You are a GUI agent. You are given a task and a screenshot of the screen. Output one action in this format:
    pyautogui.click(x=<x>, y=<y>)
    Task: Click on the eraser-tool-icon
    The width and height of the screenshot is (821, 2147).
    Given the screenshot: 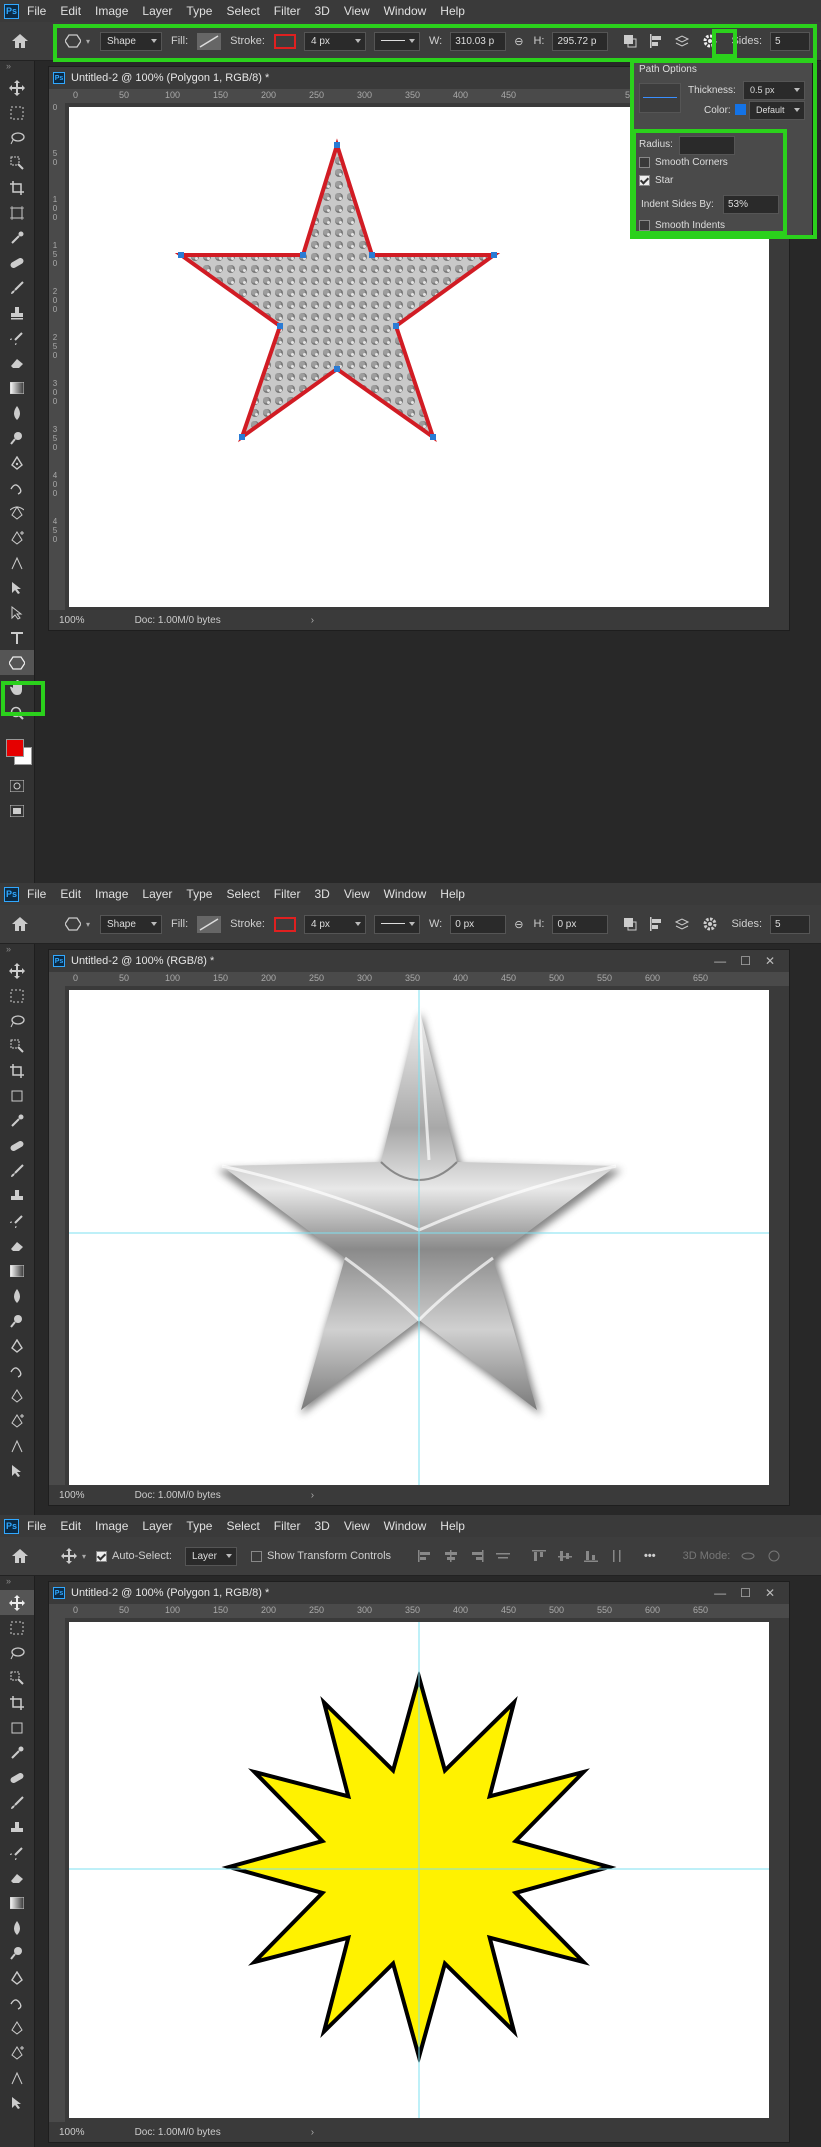 What is the action you would take?
    pyautogui.click(x=17, y=1877)
    